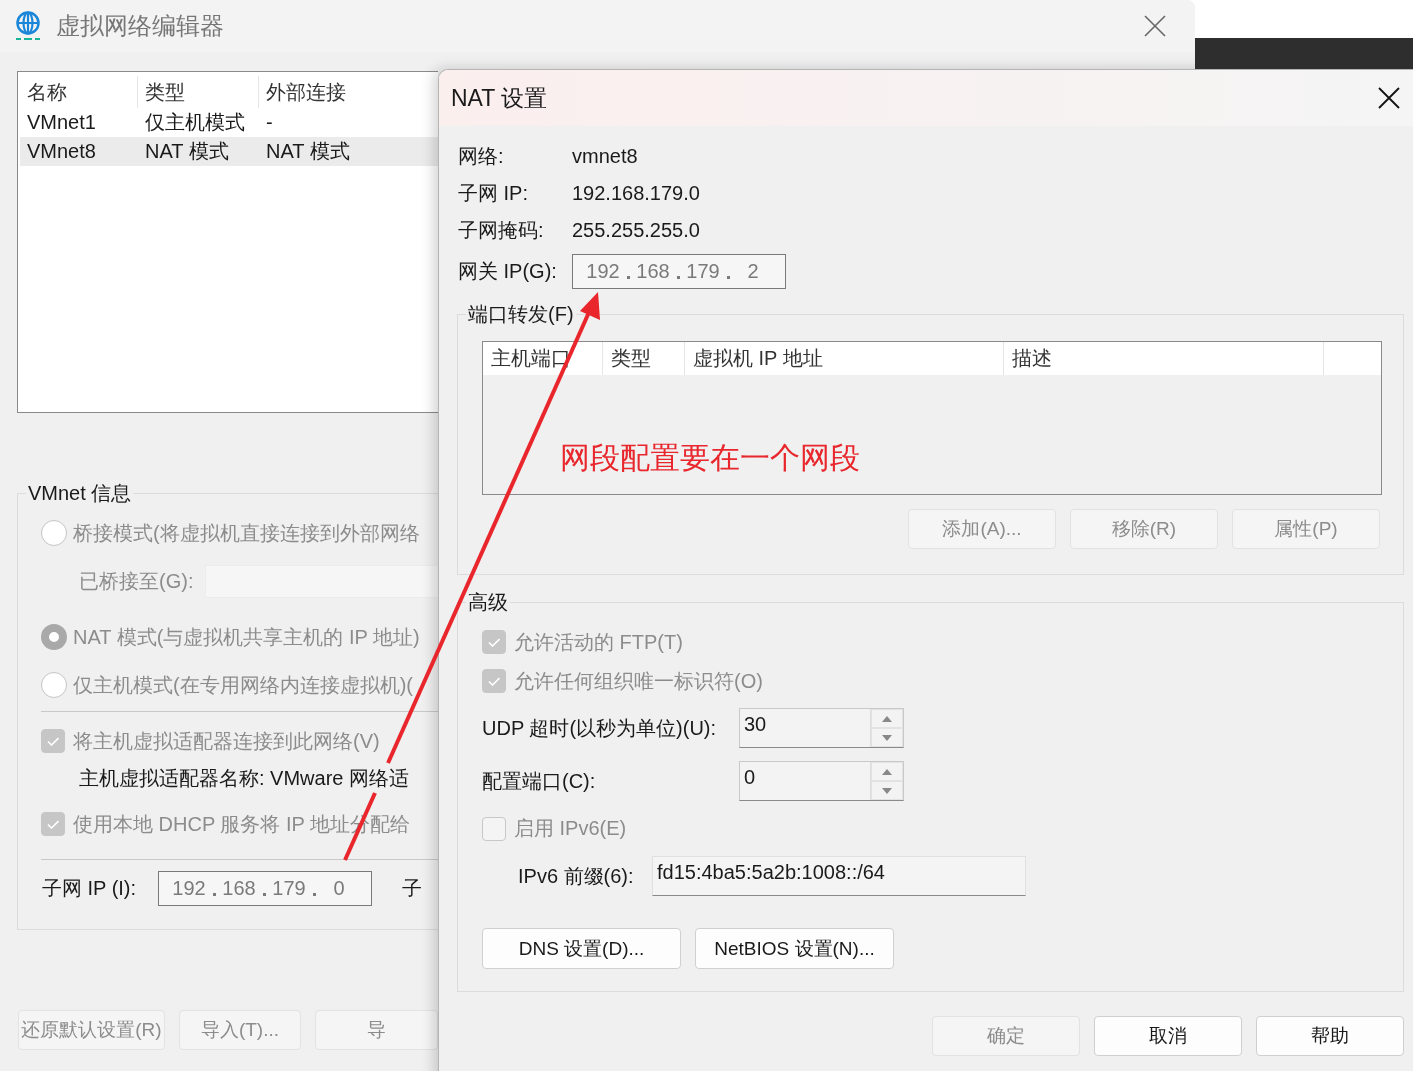 The image size is (1413, 1071). I want to click on field-label: 配置端口(C):, so click(539, 781).